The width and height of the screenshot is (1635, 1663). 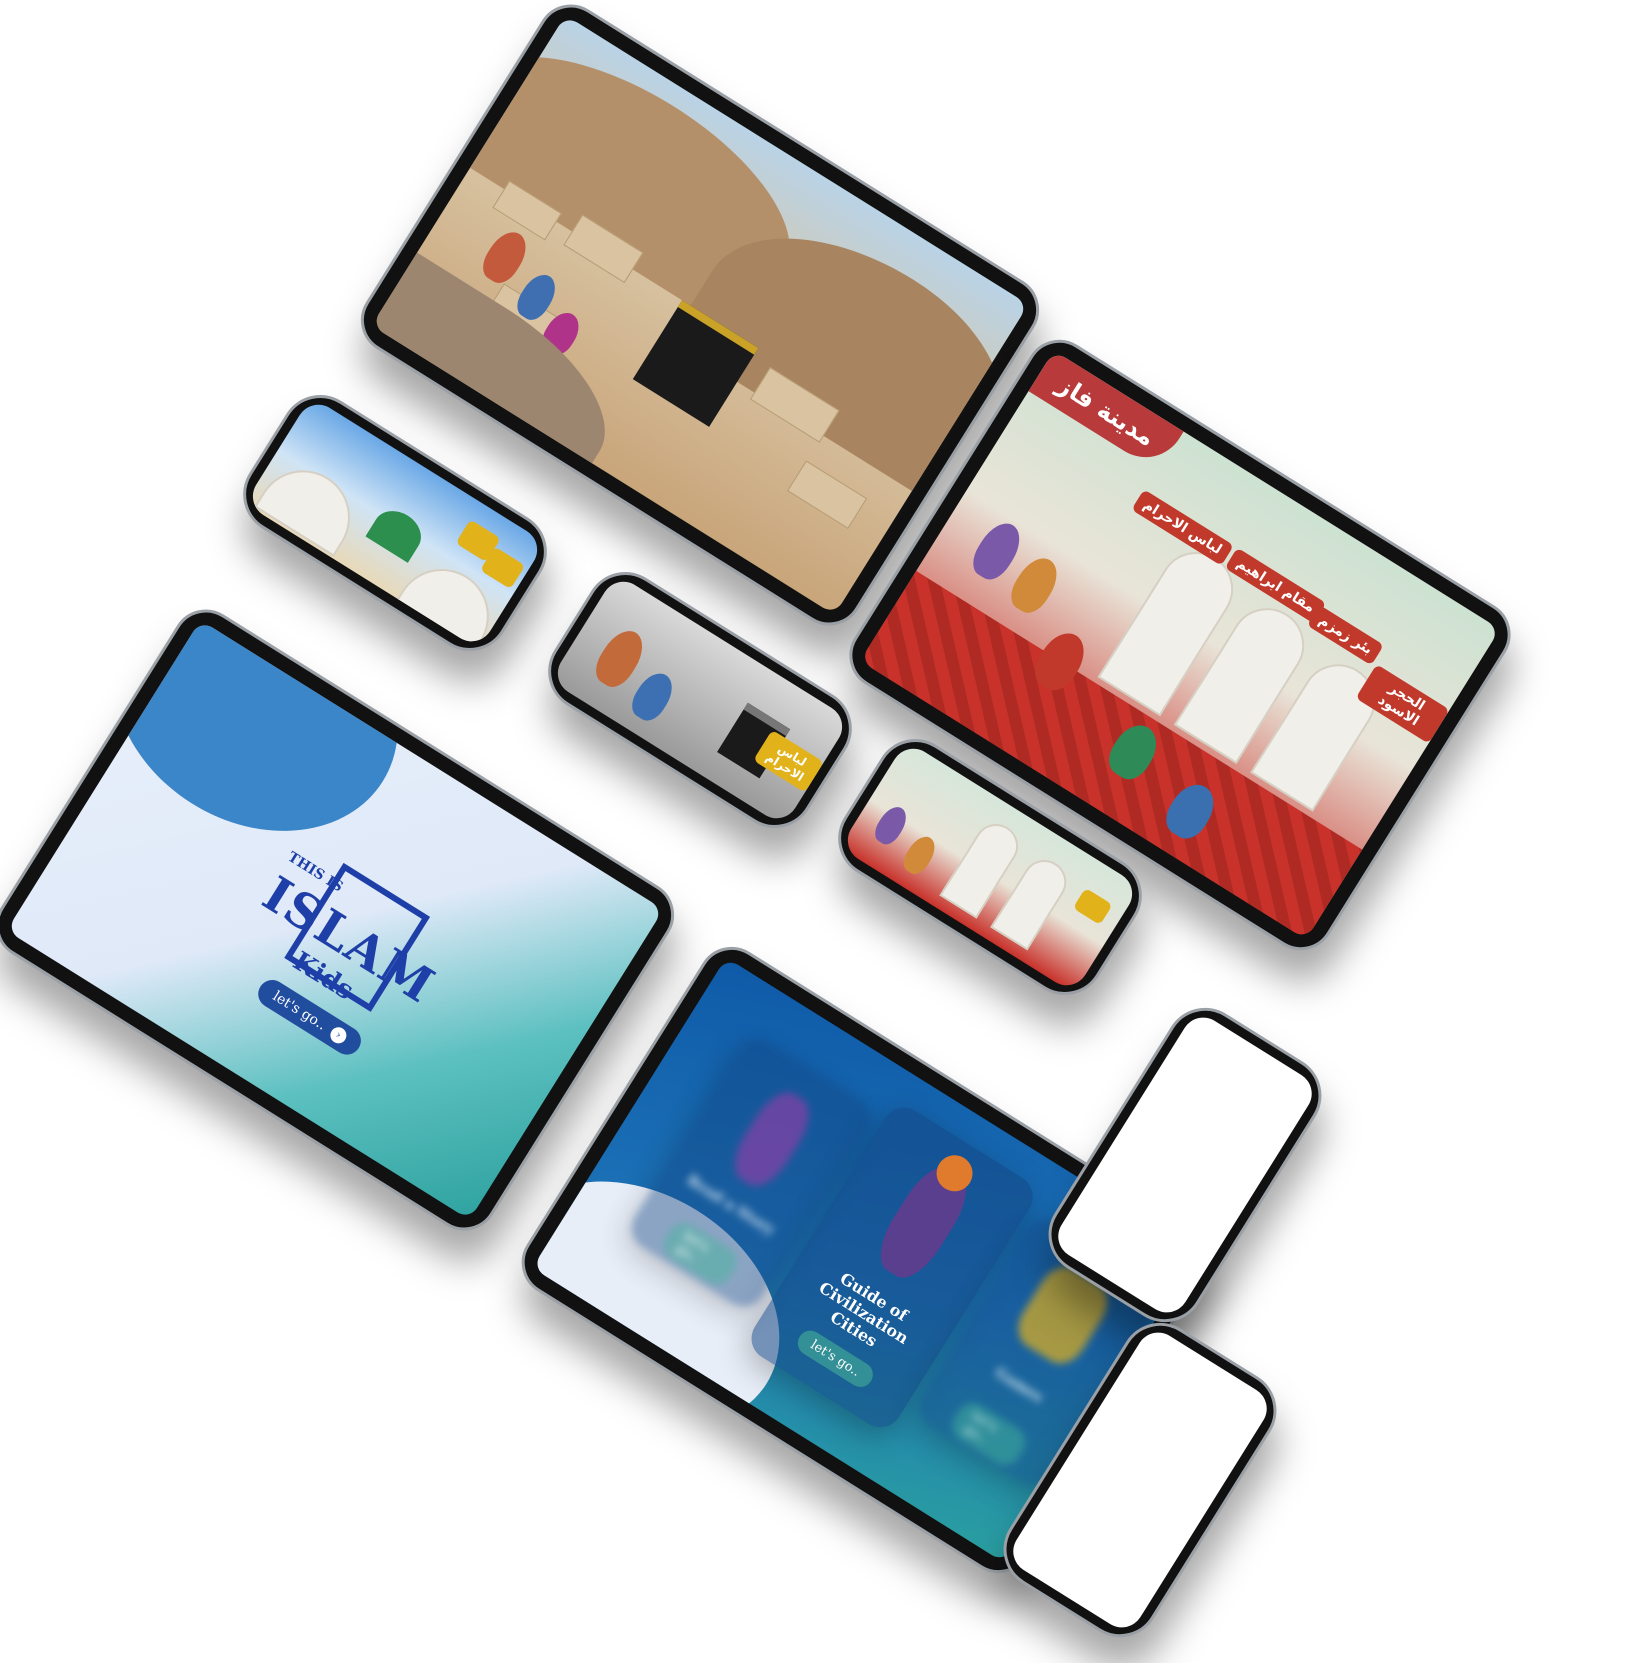 I want to click on blank-screen, so click(x=1185, y=1165).